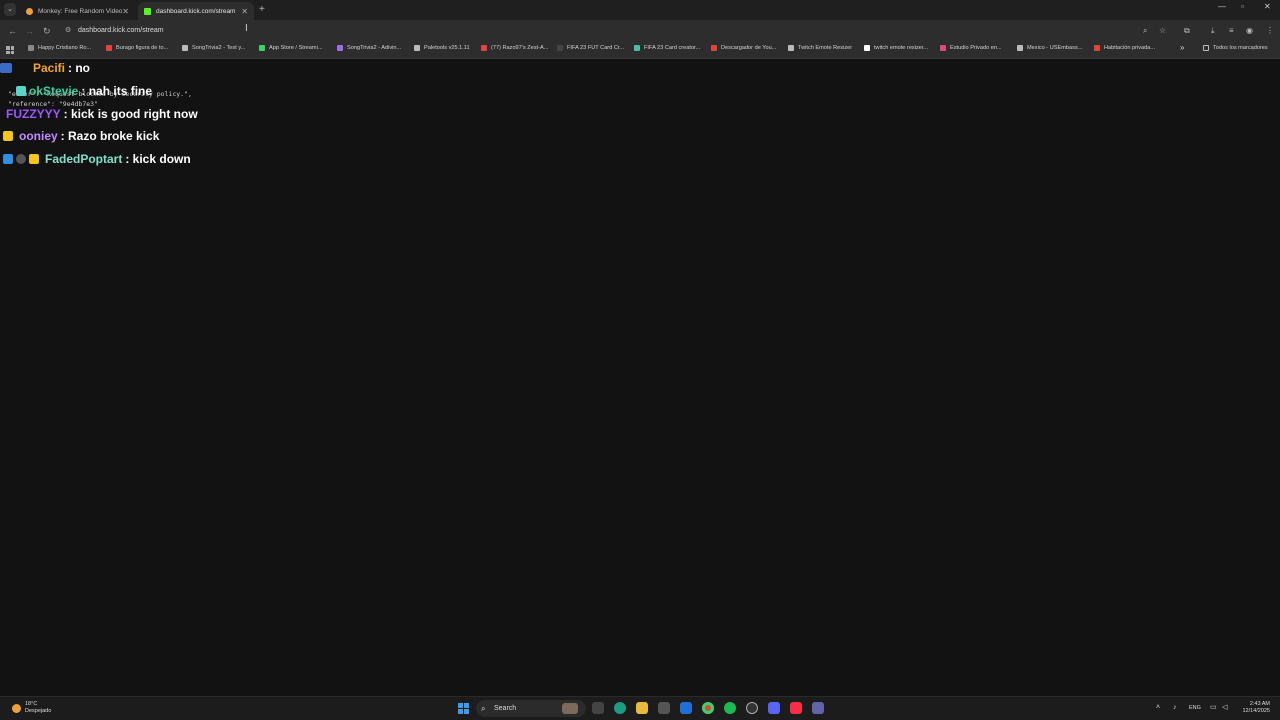 Image resolution: width=1280 pixels, height=720 pixels. Describe the element at coordinates (1213, 708) in the screenshot. I see `network-icon: ▭` at that location.